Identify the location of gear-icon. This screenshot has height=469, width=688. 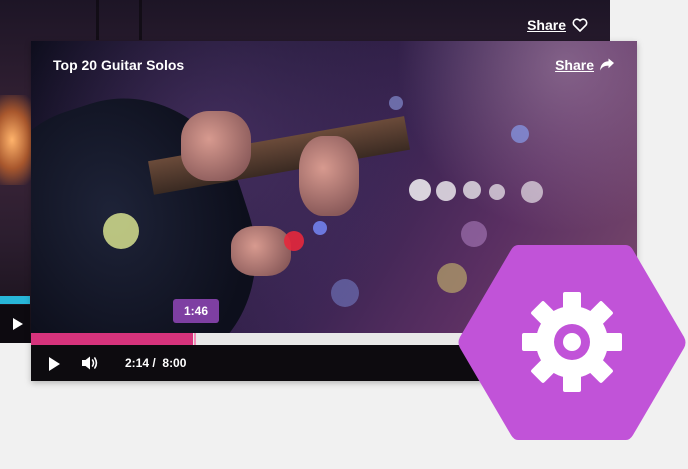
(572, 342).